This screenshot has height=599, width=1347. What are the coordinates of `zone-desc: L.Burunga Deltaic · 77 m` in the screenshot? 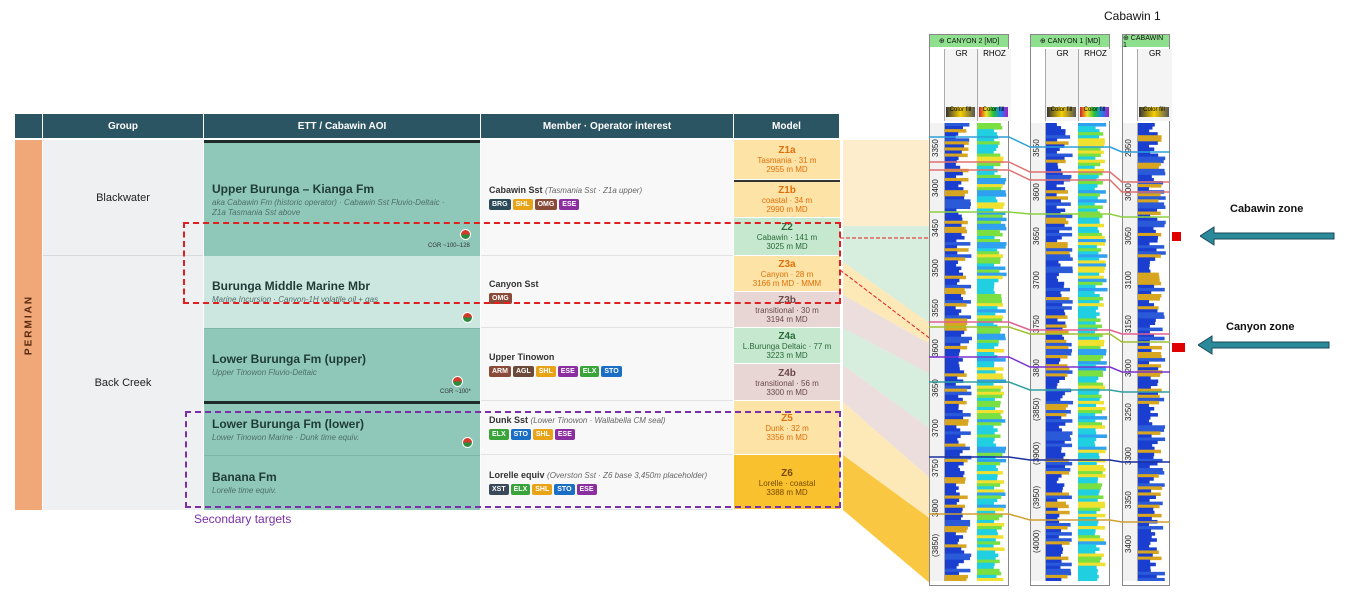 It's located at (787, 346).